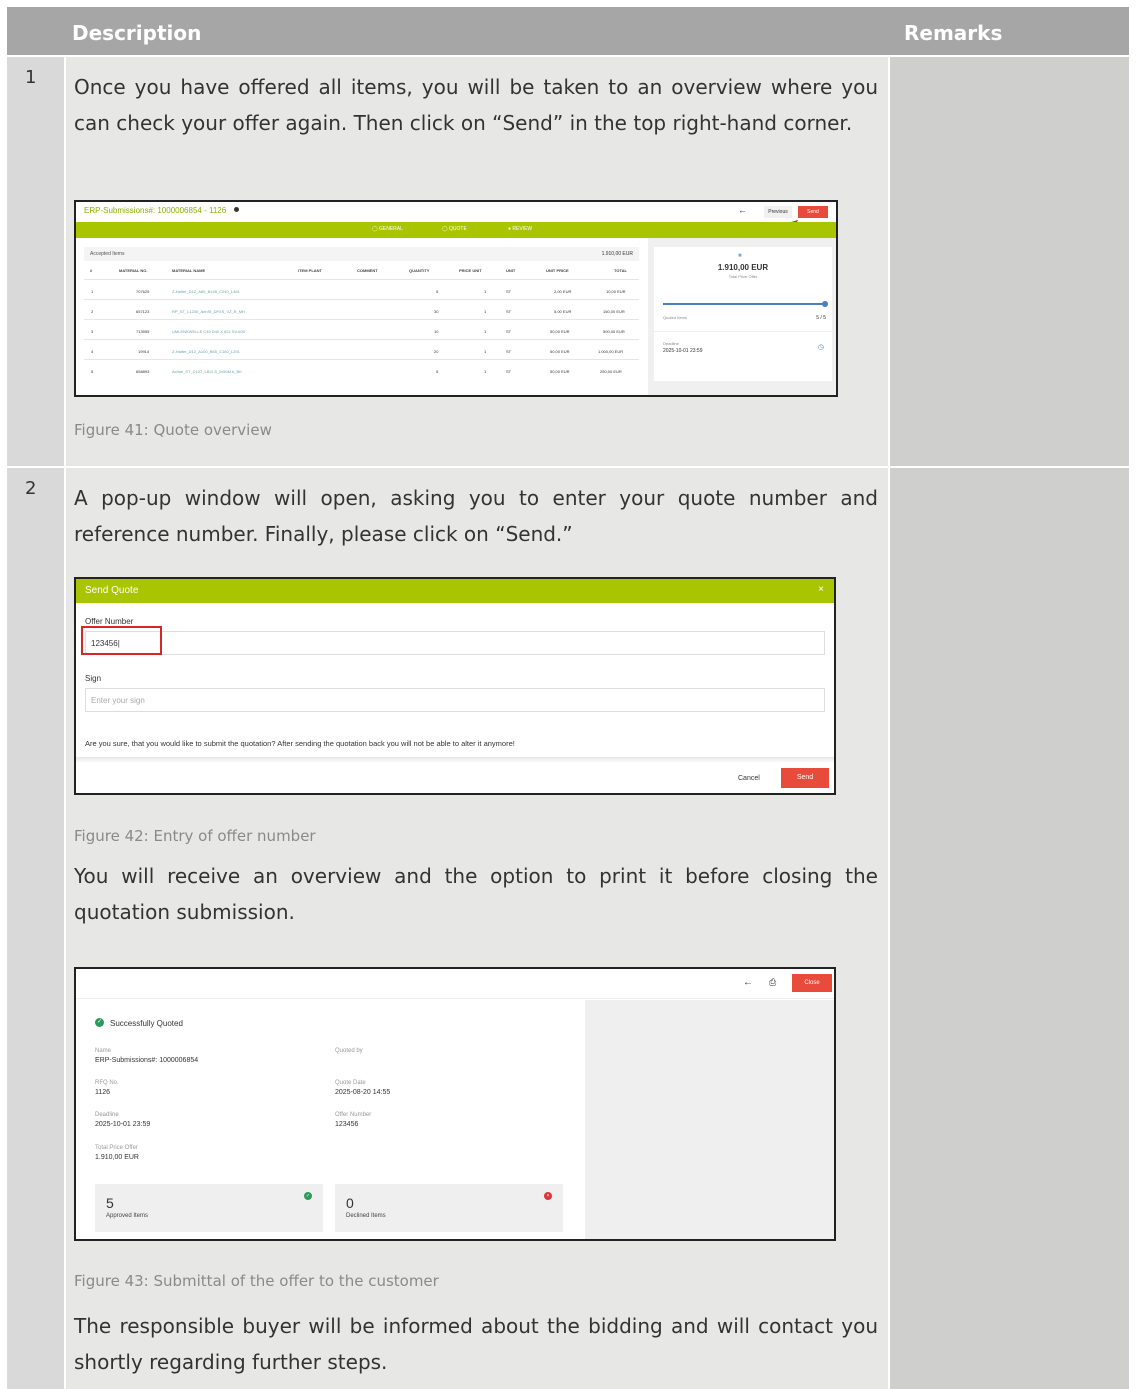 This screenshot has height=1389, width=1136. I want to click on cell-quantity: 10, so click(436, 331).